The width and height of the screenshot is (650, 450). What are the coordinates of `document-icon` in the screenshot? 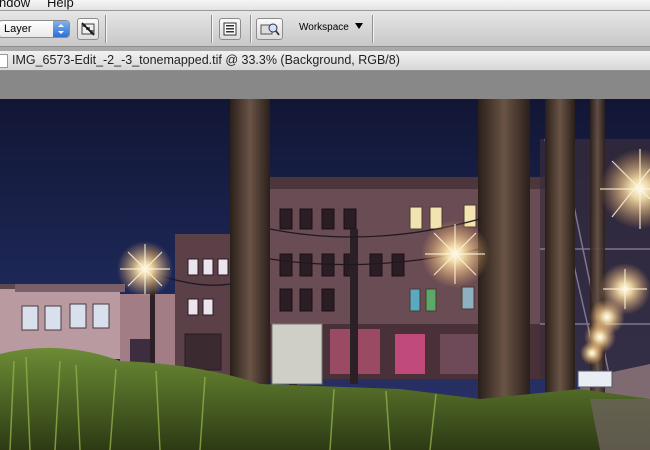 It's located at (4, 61).